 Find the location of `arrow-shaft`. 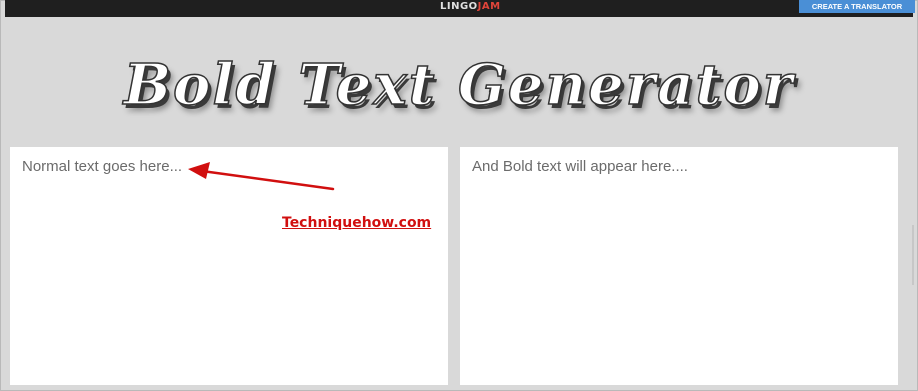

arrow-shaft is located at coordinates (267, 180).